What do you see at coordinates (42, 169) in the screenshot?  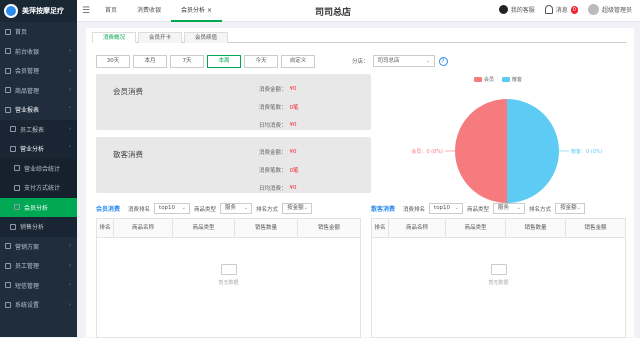 I see `sidebar-item-label: 营业综合统计` at bounding box center [42, 169].